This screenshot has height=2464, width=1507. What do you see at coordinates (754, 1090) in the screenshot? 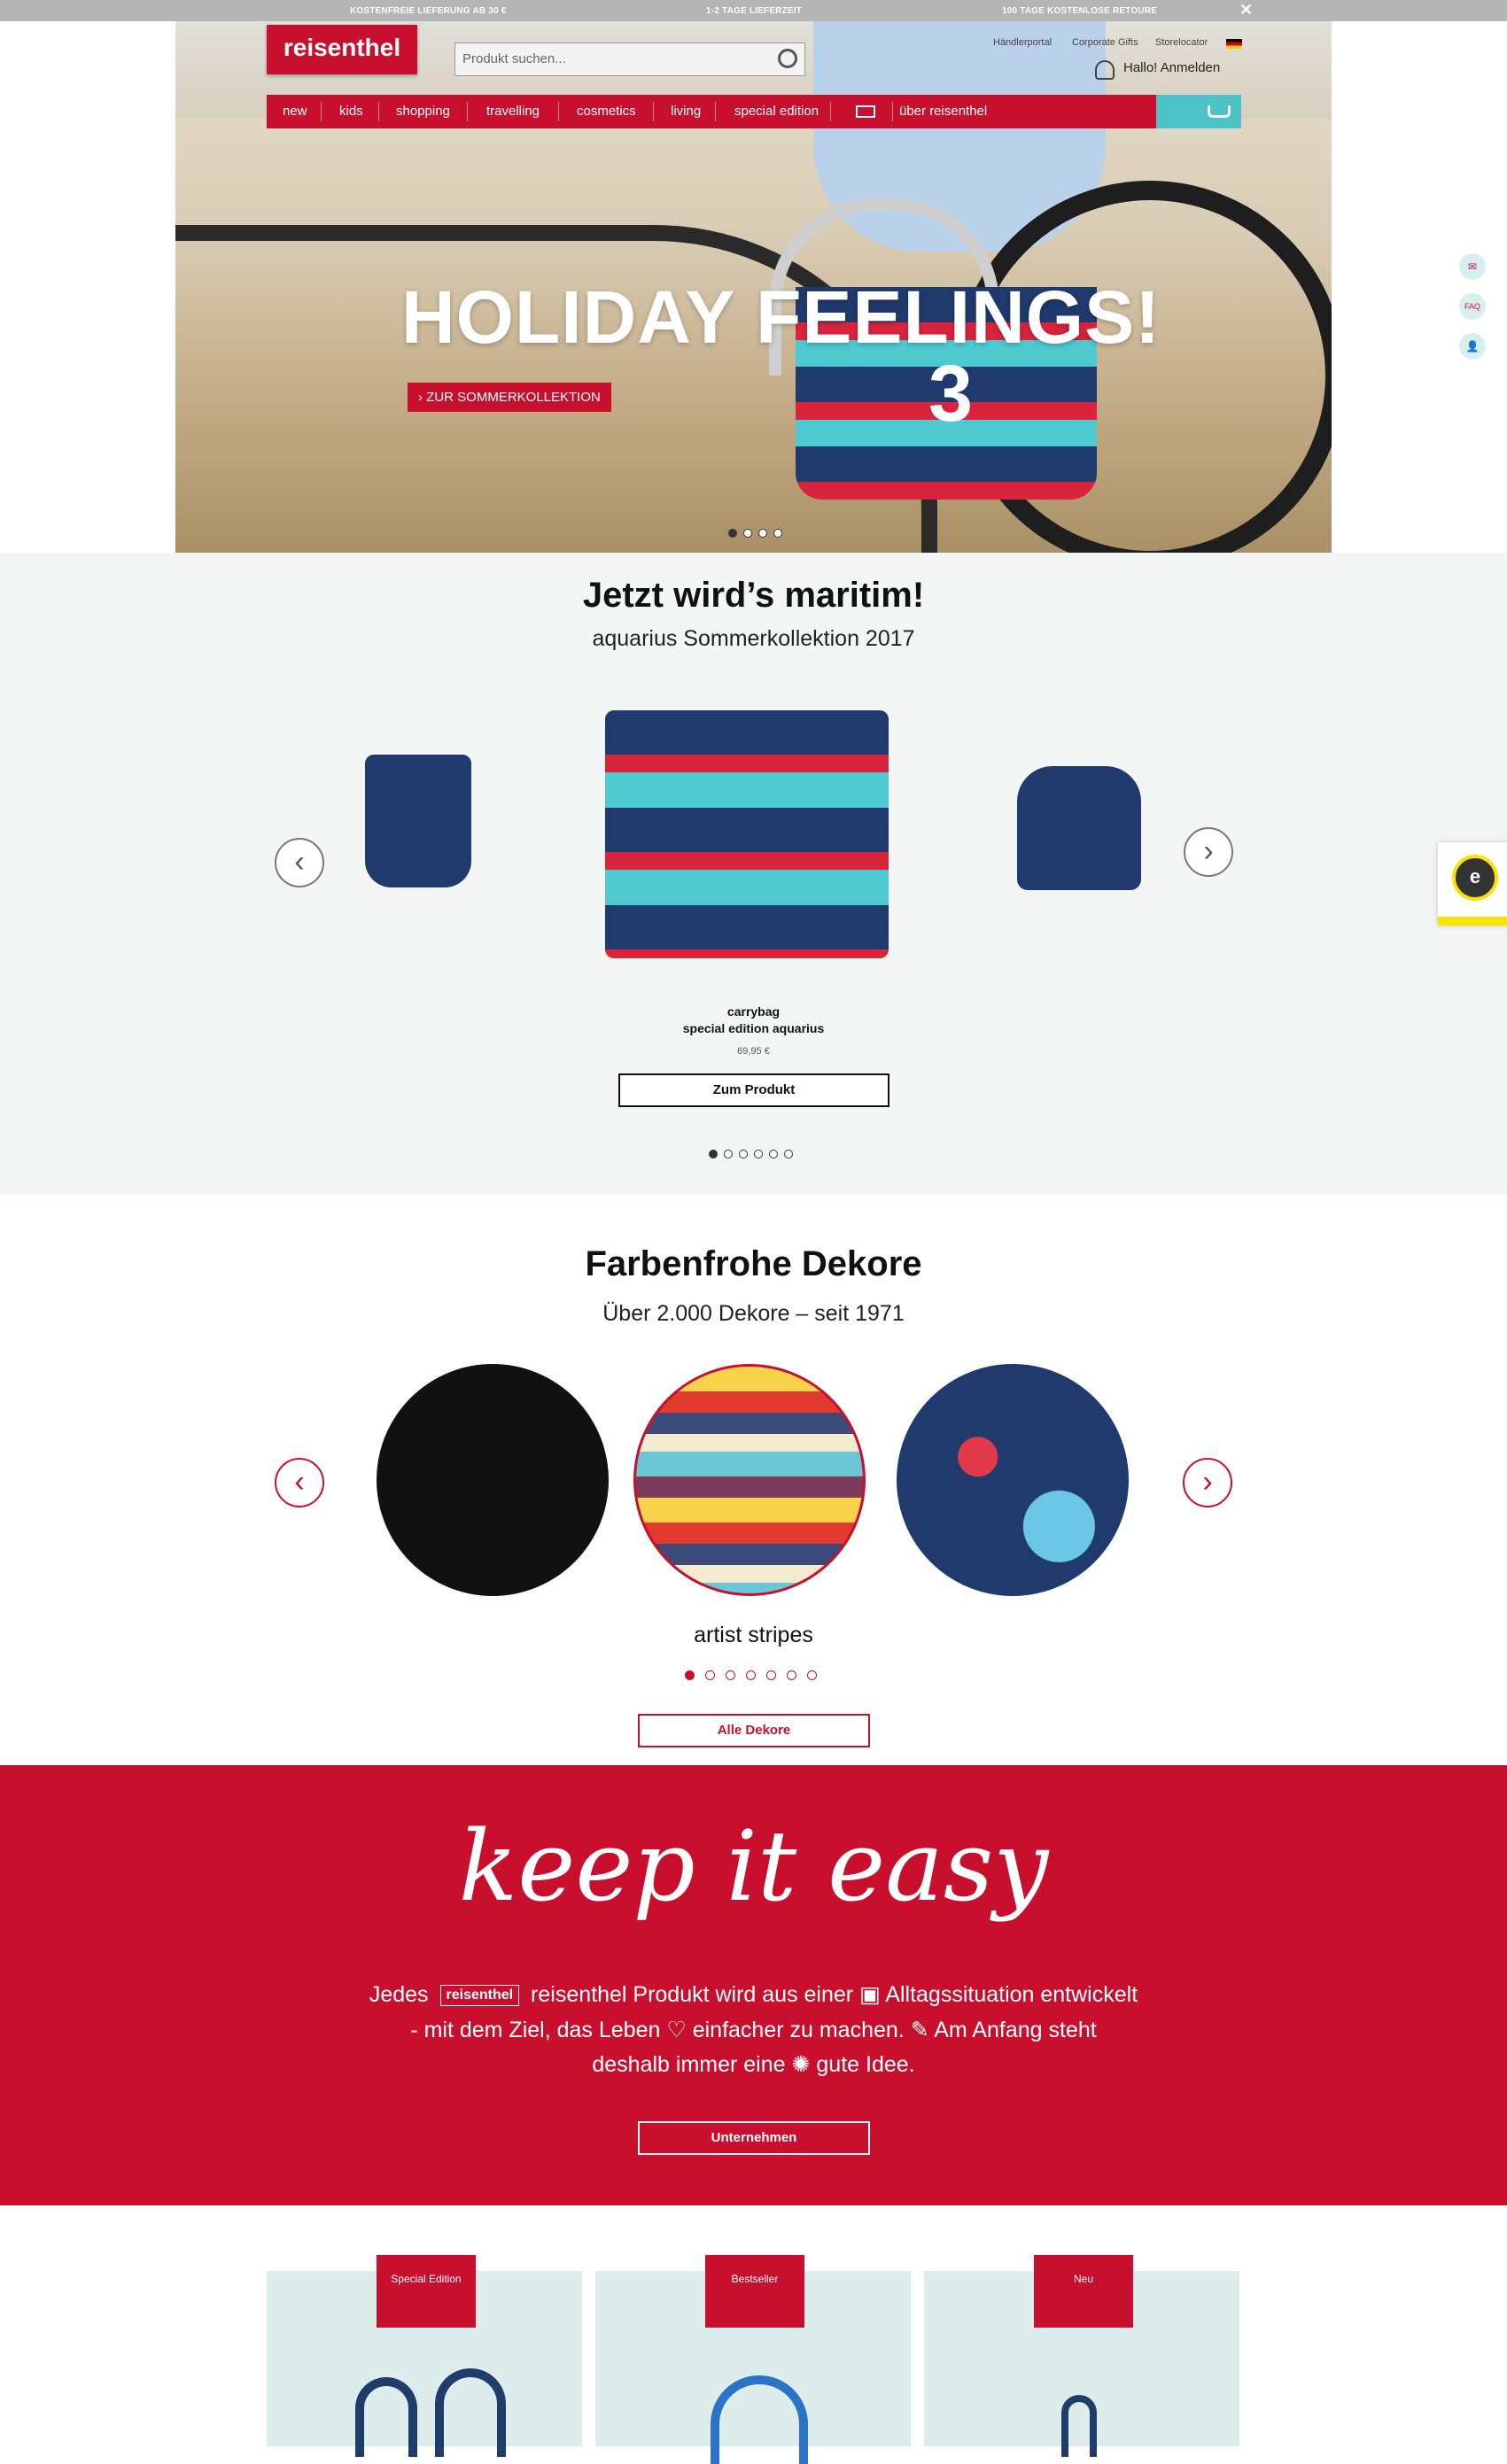
I see `to-product-button: Zum Produkt` at bounding box center [754, 1090].